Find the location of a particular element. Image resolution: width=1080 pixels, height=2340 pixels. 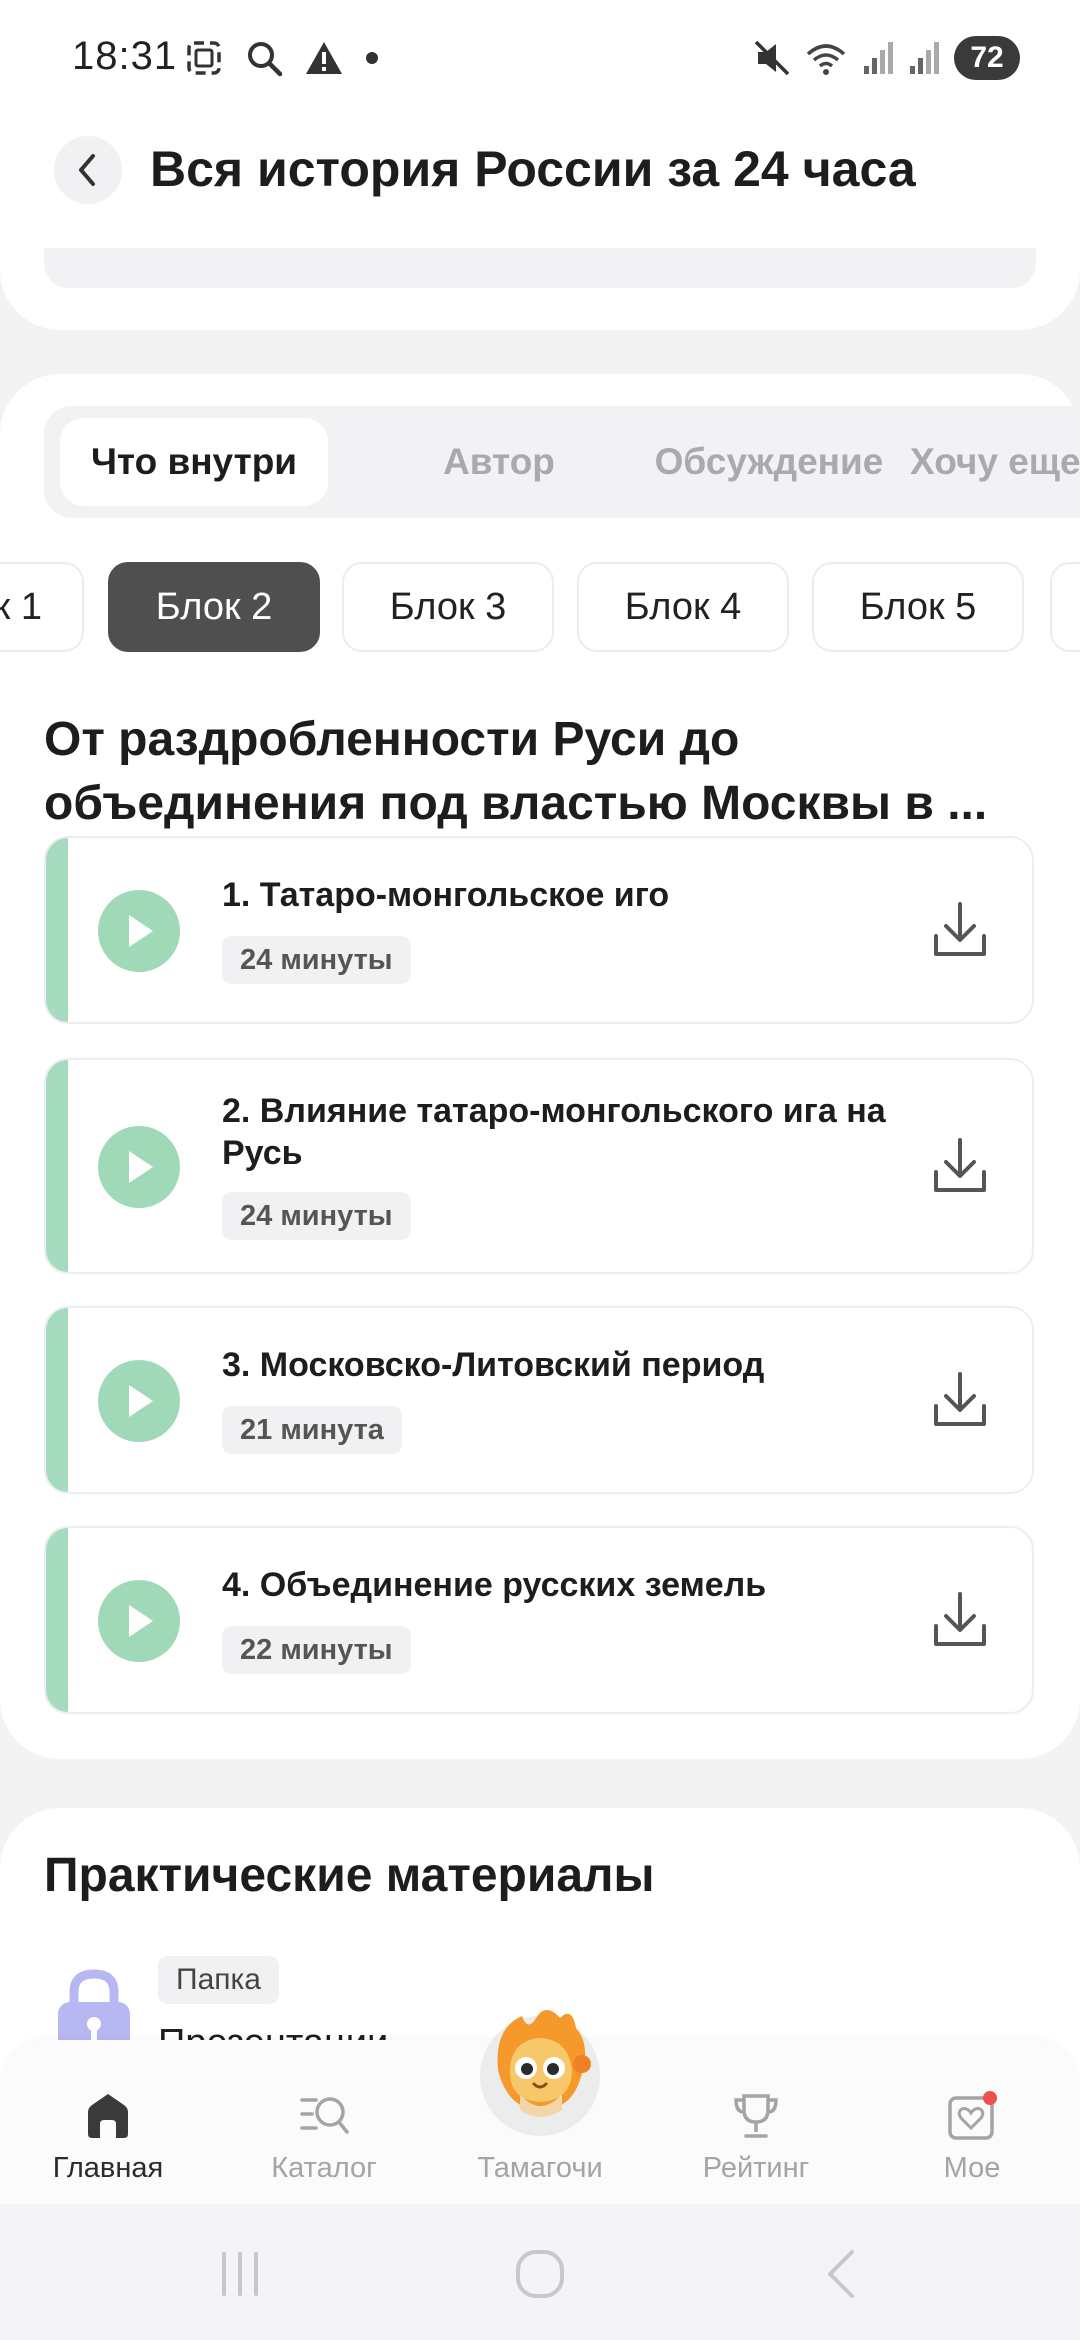

back-system-icon is located at coordinates (844, 2274).